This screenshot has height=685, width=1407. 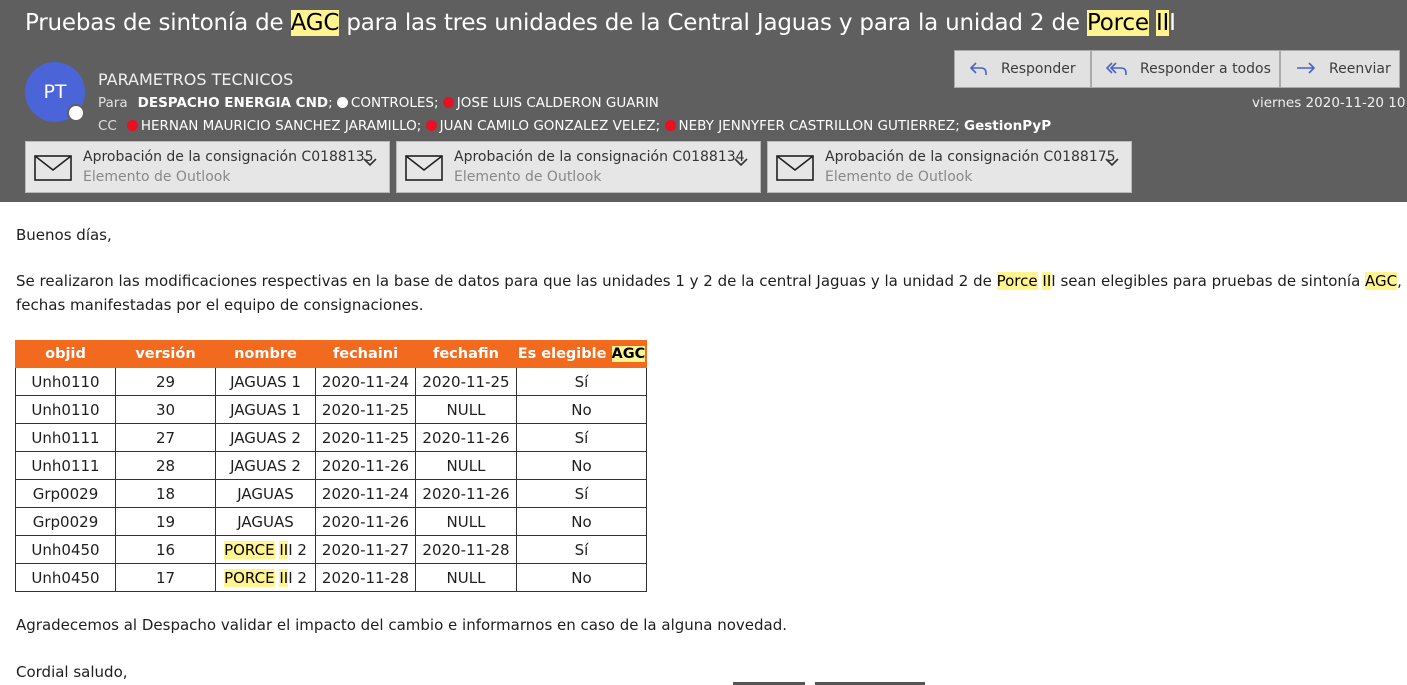 What do you see at coordinates (315, 23) in the screenshot?
I see `subject-segment: AGC` at bounding box center [315, 23].